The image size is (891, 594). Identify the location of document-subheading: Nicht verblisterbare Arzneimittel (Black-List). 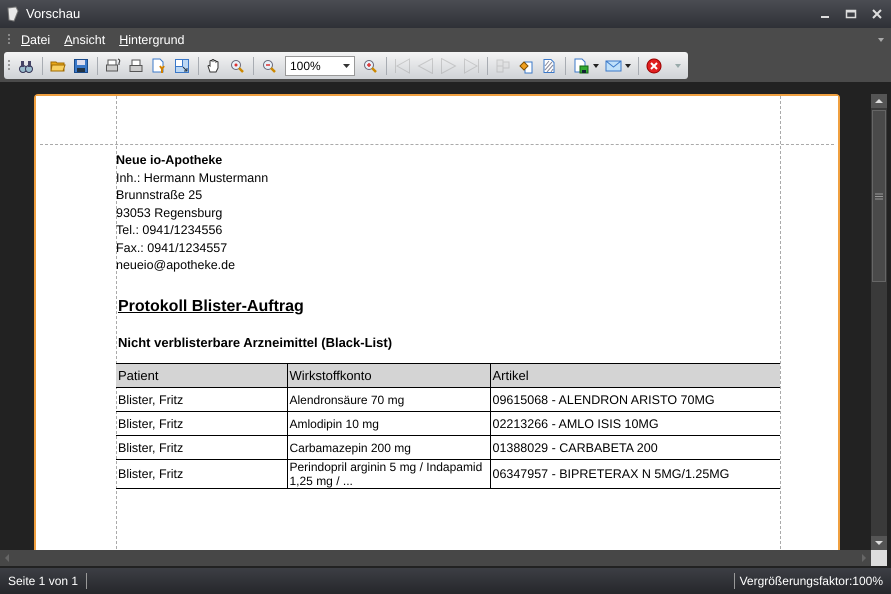
(255, 343).